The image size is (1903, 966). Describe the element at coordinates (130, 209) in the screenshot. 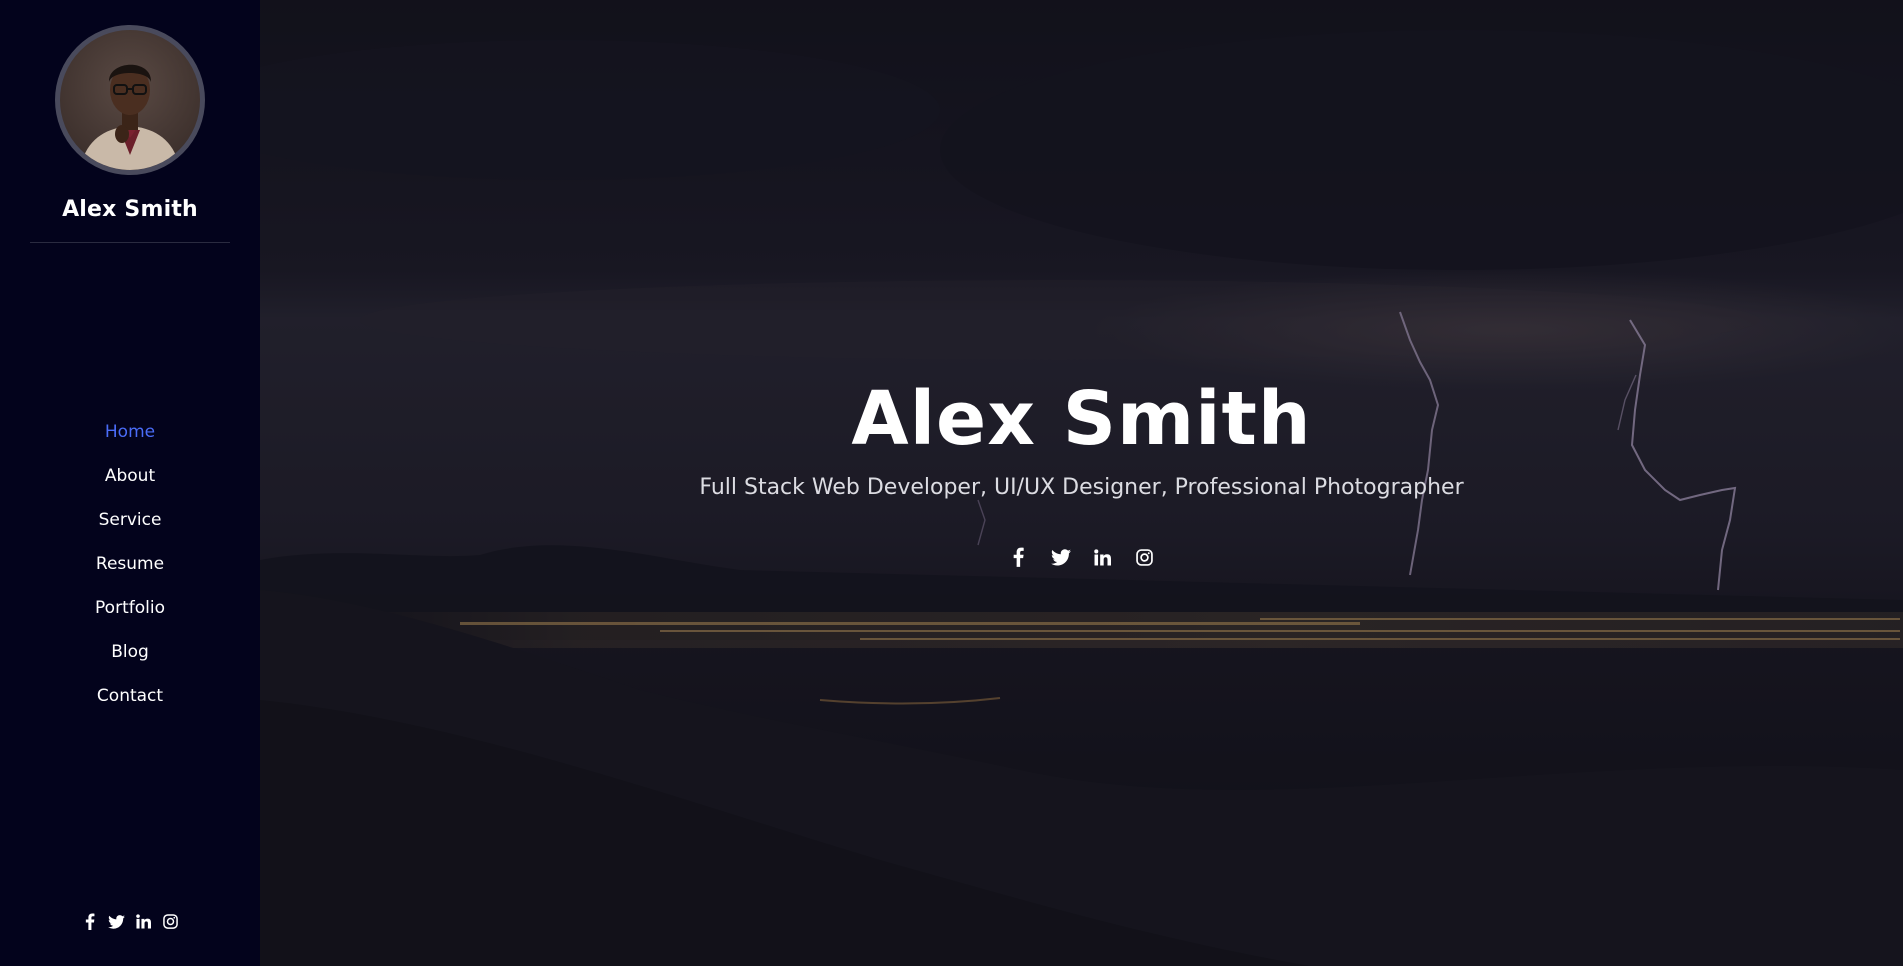

I see `profile-name: Alex Smith` at that location.